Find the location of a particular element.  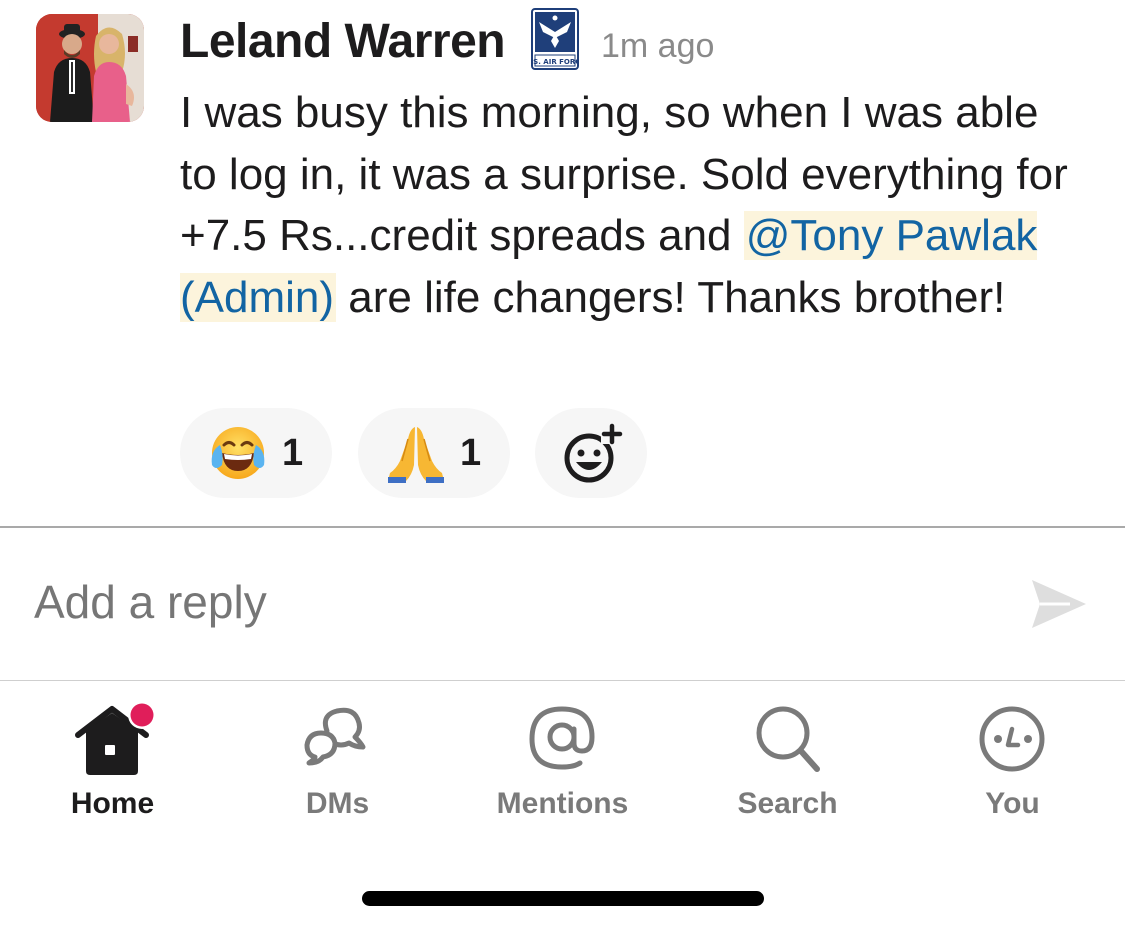

tab-mentions: Mentions is located at coordinates (562, 761).